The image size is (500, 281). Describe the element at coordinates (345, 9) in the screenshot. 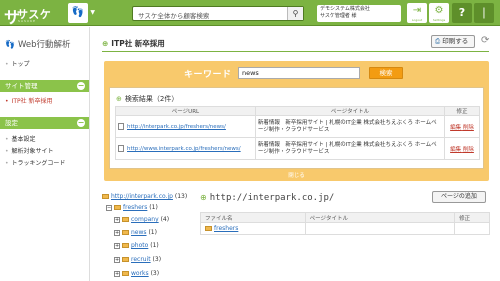

I see `company-name: デモシステム株式会社` at that location.